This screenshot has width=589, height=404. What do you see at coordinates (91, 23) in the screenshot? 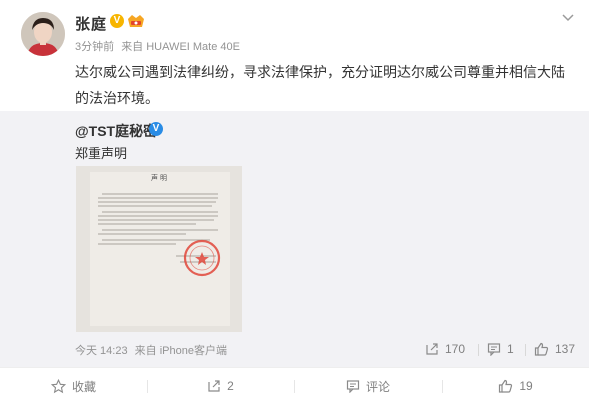
I see `author-name: 张庭` at bounding box center [91, 23].